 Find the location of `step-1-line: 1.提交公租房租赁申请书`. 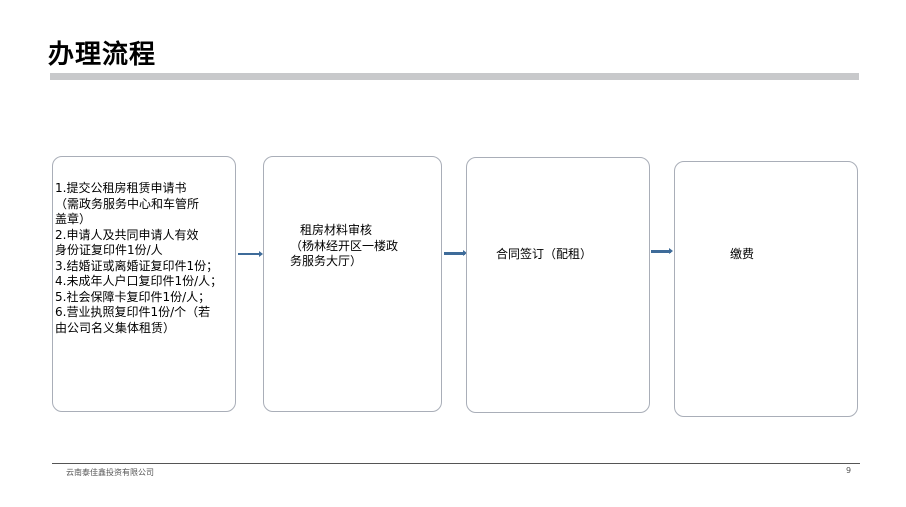

step-1-line: 1.提交公租房租赁申请书 is located at coordinates (121, 188).